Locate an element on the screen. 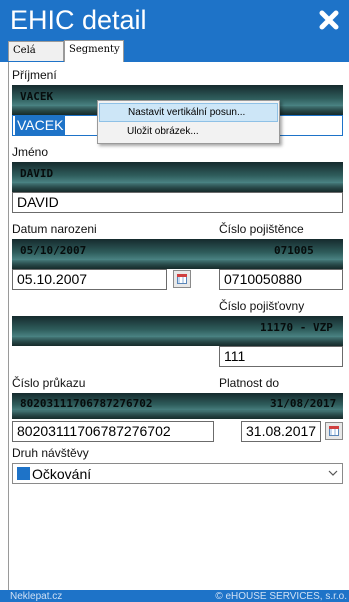 The width and height of the screenshot is (349, 602). cislo-pojistence-field: 0710050880 is located at coordinates (281, 279).